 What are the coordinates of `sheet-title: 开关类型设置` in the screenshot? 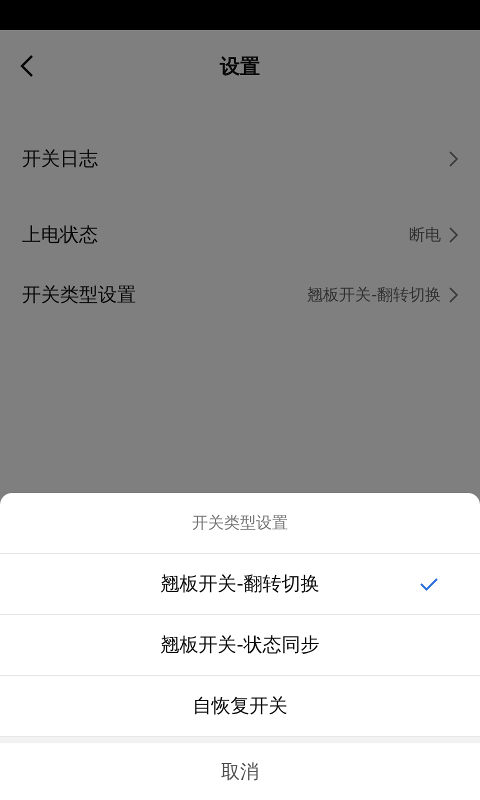 It's located at (240, 523).